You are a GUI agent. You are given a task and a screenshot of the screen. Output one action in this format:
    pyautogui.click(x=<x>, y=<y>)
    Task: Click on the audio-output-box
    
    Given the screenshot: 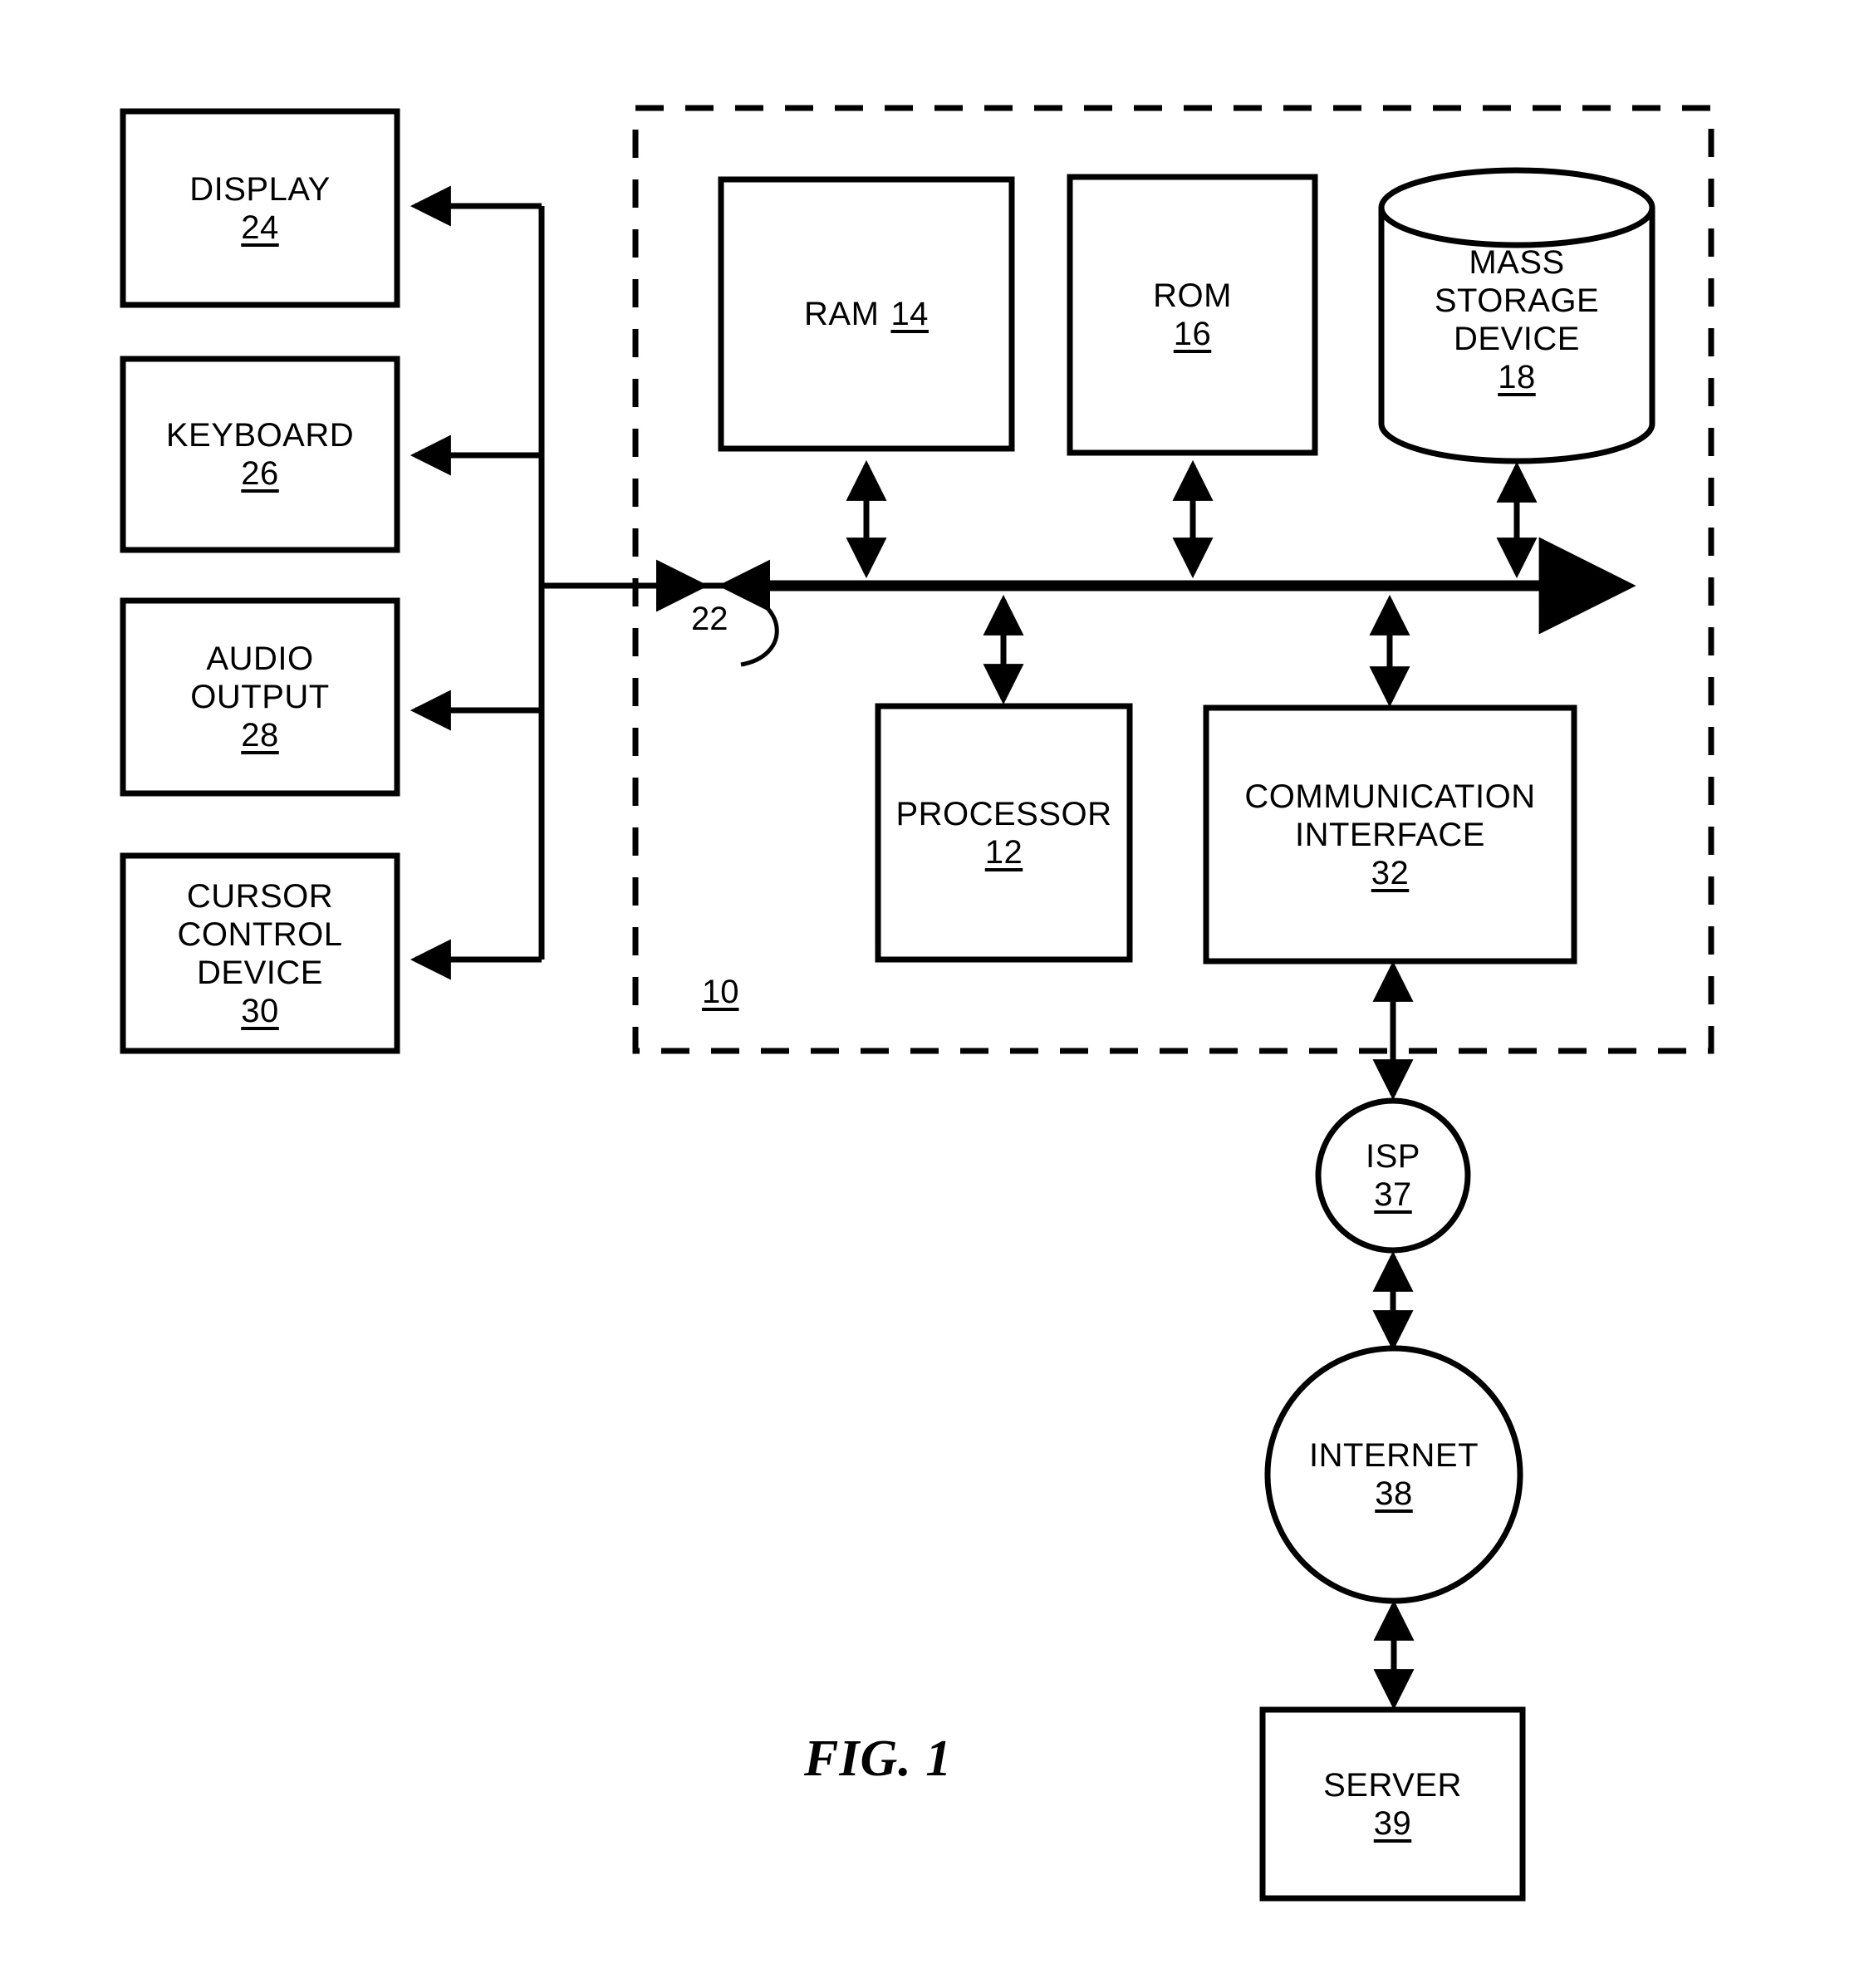 What is the action you would take?
    pyautogui.click(x=260, y=697)
    